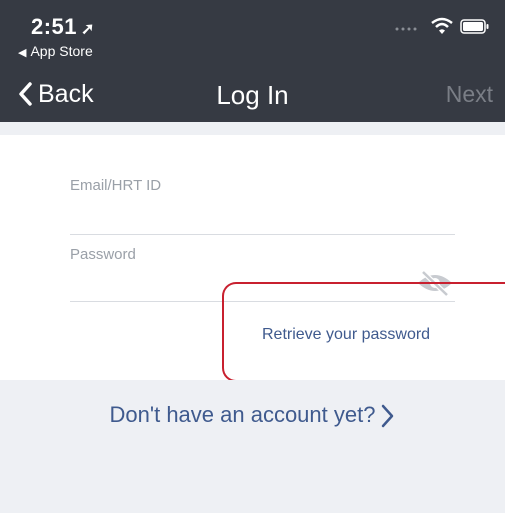 The height and width of the screenshot is (513, 505). What do you see at coordinates (115, 185) in the screenshot?
I see `email-field: Email/HRT ID` at bounding box center [115, 185].